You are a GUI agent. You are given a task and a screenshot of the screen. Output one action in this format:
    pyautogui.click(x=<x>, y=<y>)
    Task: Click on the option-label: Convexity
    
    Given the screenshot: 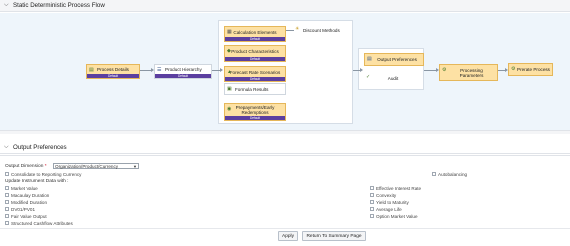 What is the action you would take?
    pyautogui.click(x=386, y=195)
    